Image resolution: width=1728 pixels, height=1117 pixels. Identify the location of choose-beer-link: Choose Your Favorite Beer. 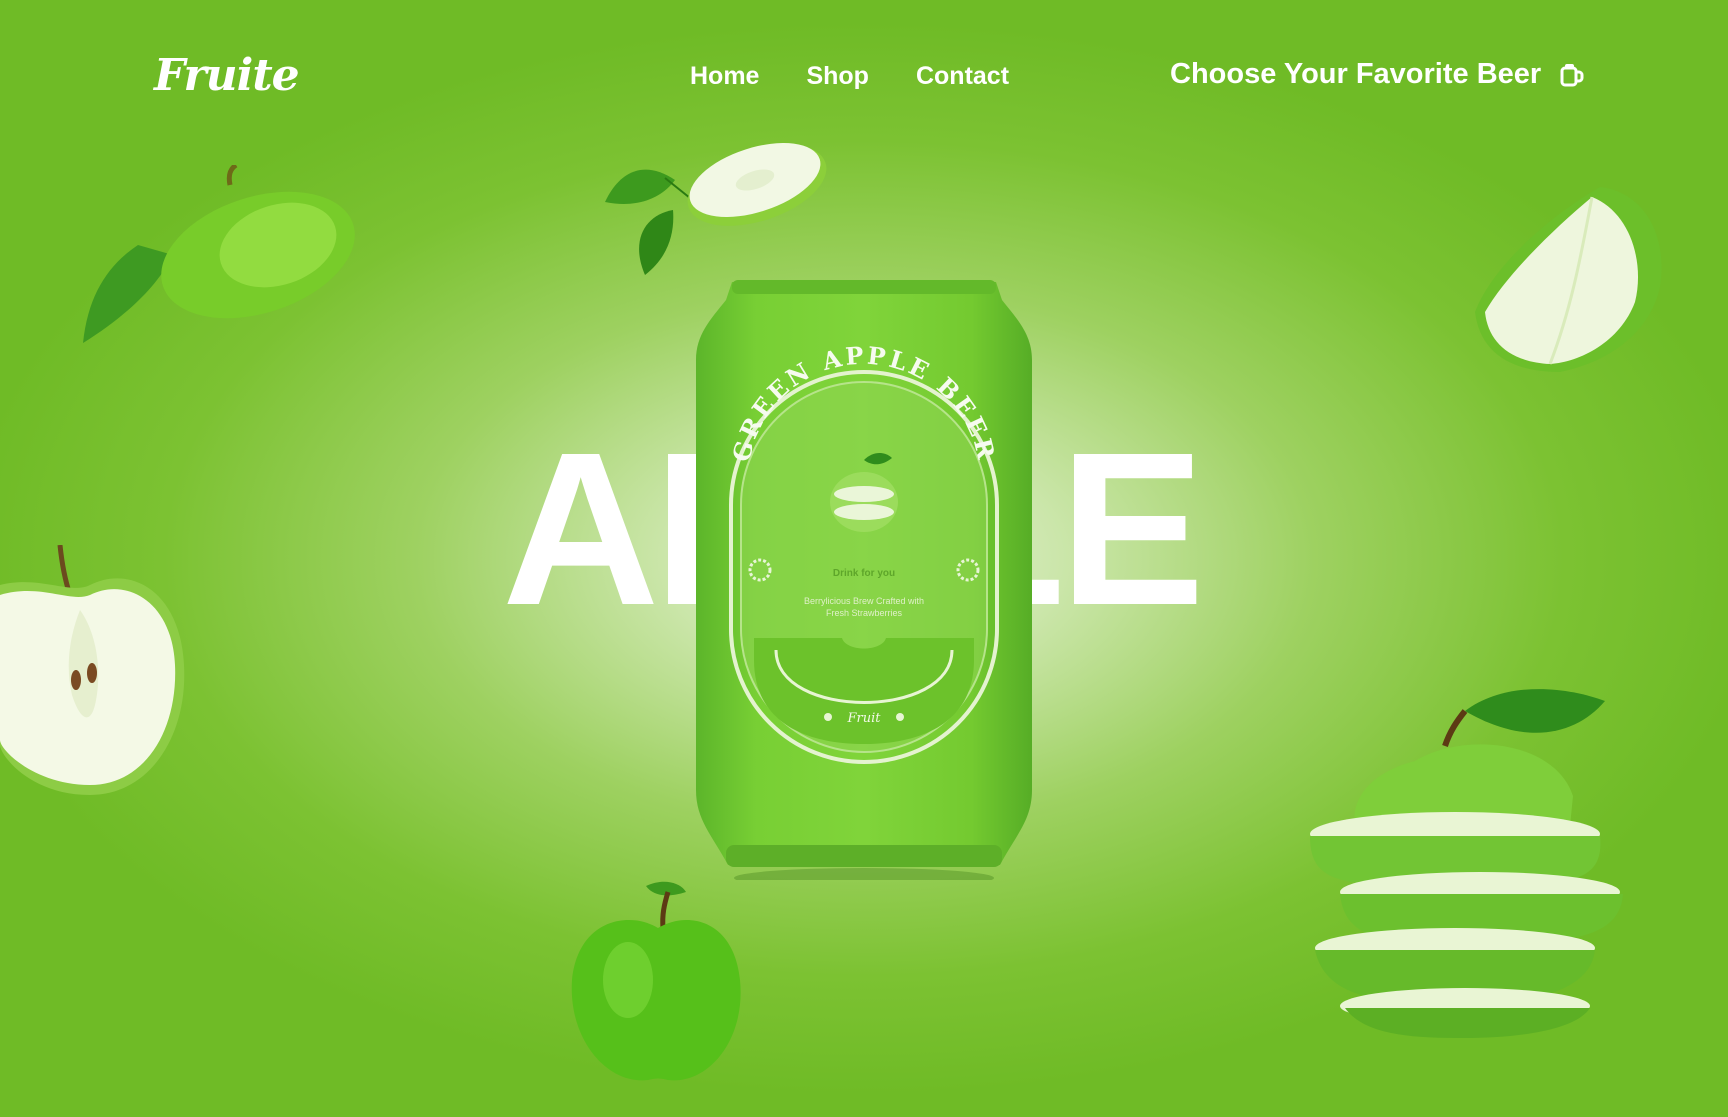
(1377, 74).